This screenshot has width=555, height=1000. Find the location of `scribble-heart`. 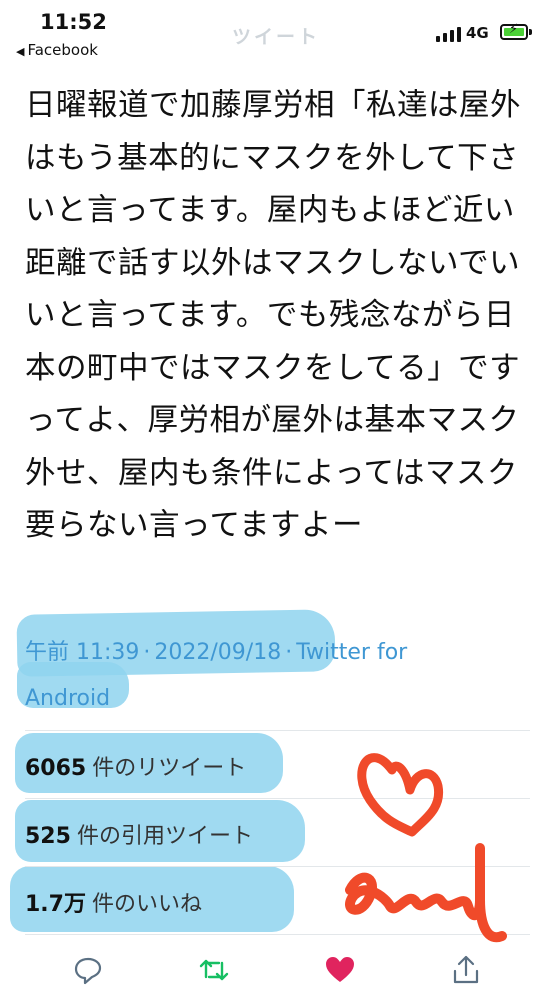

scribble-heart is located at coordinates (400, 795).